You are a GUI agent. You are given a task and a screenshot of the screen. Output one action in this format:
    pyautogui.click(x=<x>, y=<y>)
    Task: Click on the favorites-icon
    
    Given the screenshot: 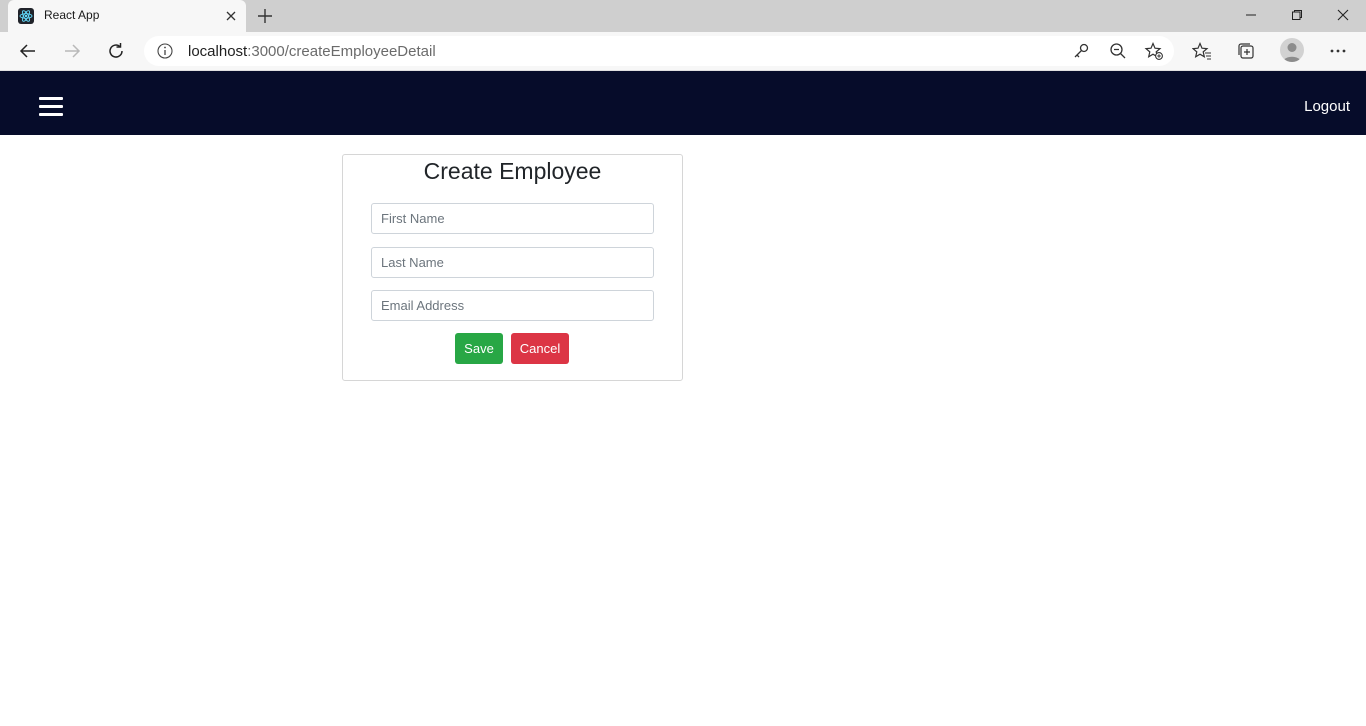 What is the action you would take?
    pyautogui.click(x=1202, y=51)
    